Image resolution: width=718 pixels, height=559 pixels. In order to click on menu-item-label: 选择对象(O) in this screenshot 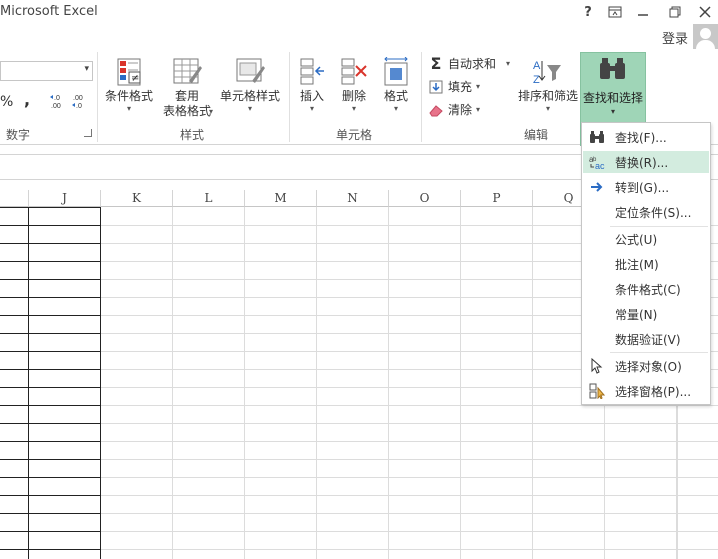, I will do `click(648, 367)`.